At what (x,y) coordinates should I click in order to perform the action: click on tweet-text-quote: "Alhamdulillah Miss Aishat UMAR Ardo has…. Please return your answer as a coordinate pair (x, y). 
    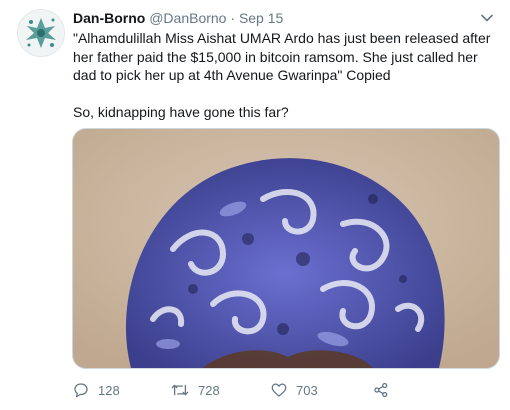
    Looking at the image, I should click on (282, 56).